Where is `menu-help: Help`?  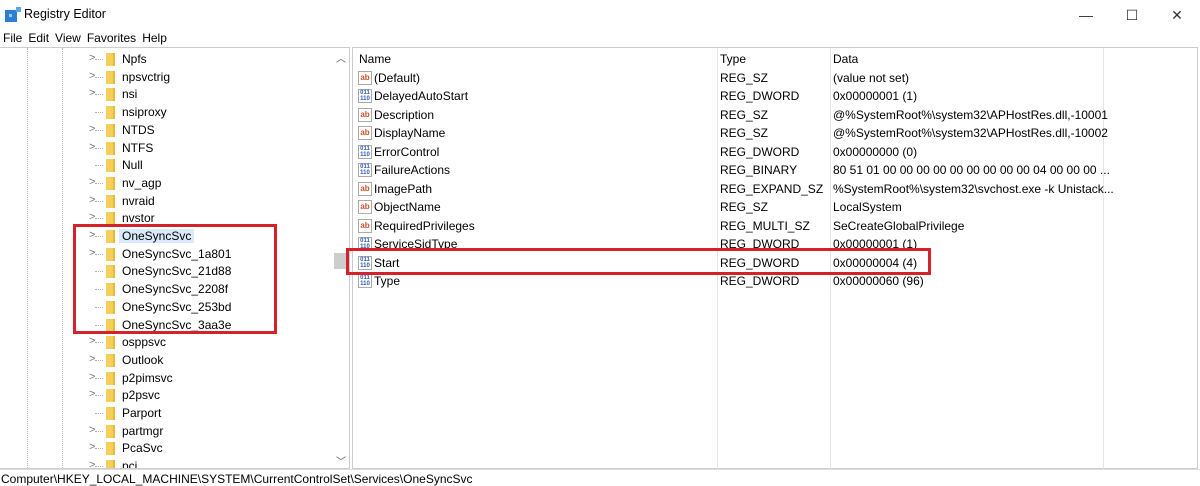 menu-help: Help is located at coordinates (154, 39).